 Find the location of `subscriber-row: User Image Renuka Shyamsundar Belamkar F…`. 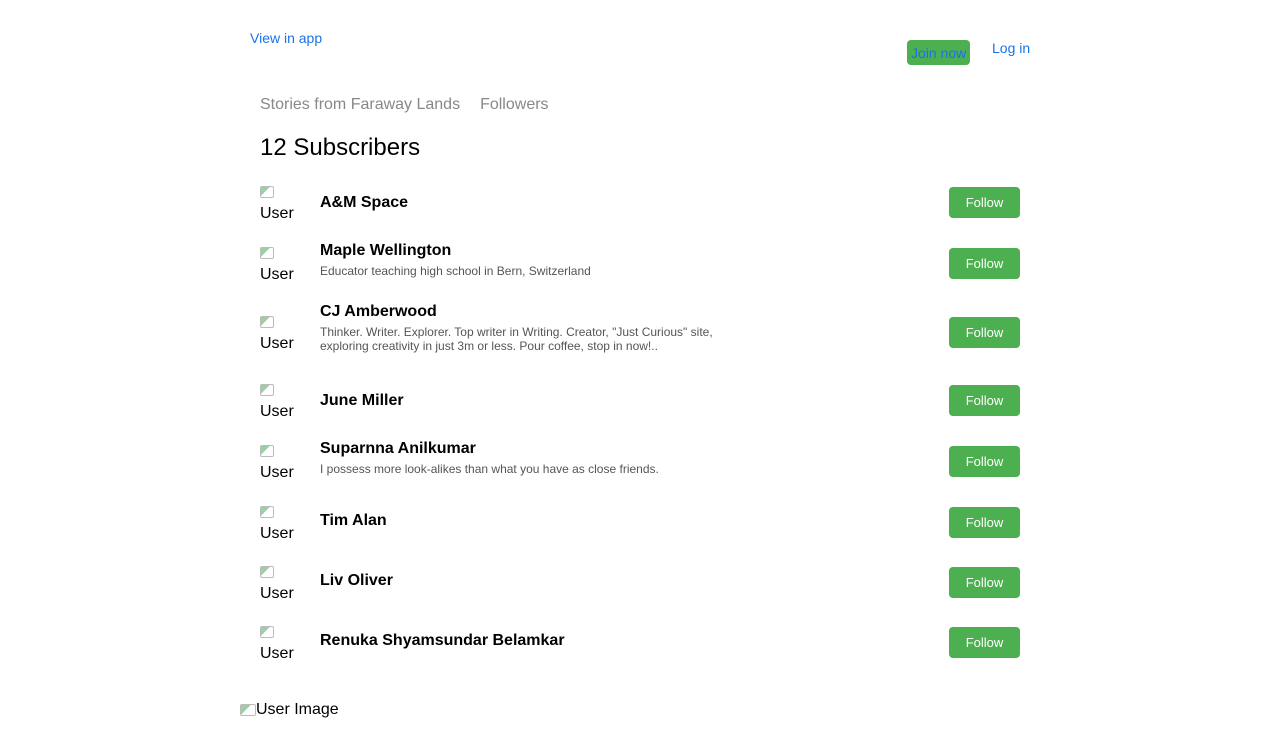

subscriber-row: User Image Renuka Shyamsundar Belamkar F… is located at coordinates (640, 644).